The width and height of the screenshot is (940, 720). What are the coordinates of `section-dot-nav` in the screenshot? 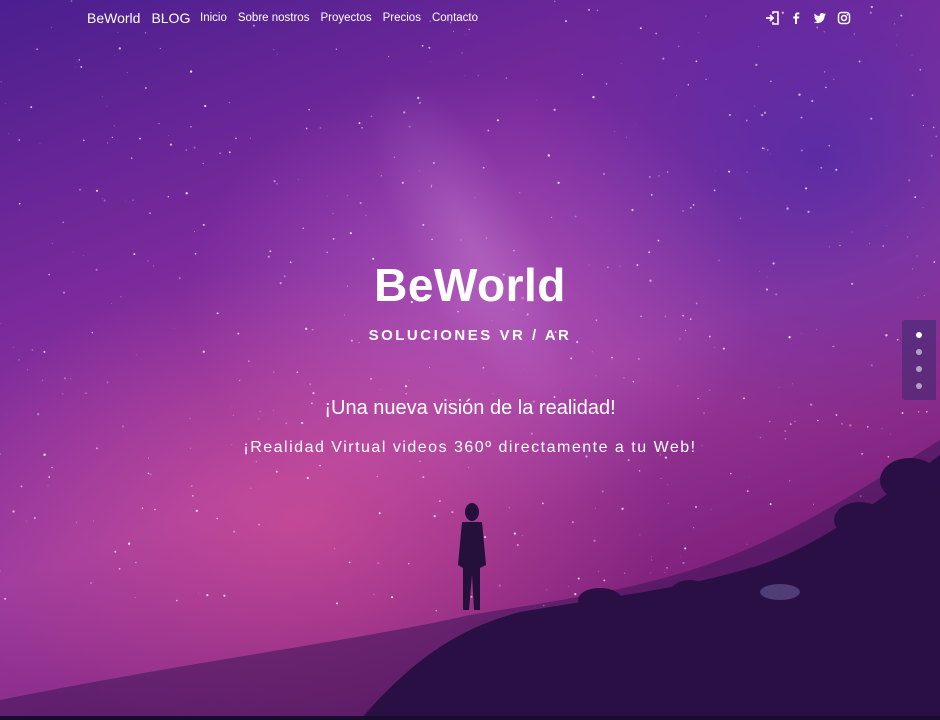 It's located at (919, 360).